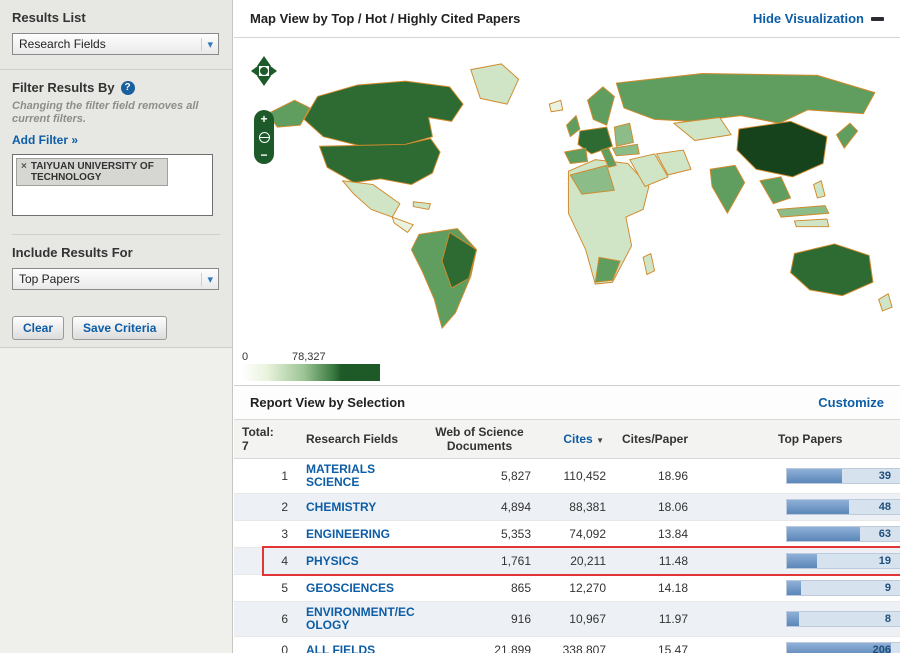  What do you see at coordinates (264, 80) in the screenshot?
I see `pan-control` at bounding box center [264, 80].